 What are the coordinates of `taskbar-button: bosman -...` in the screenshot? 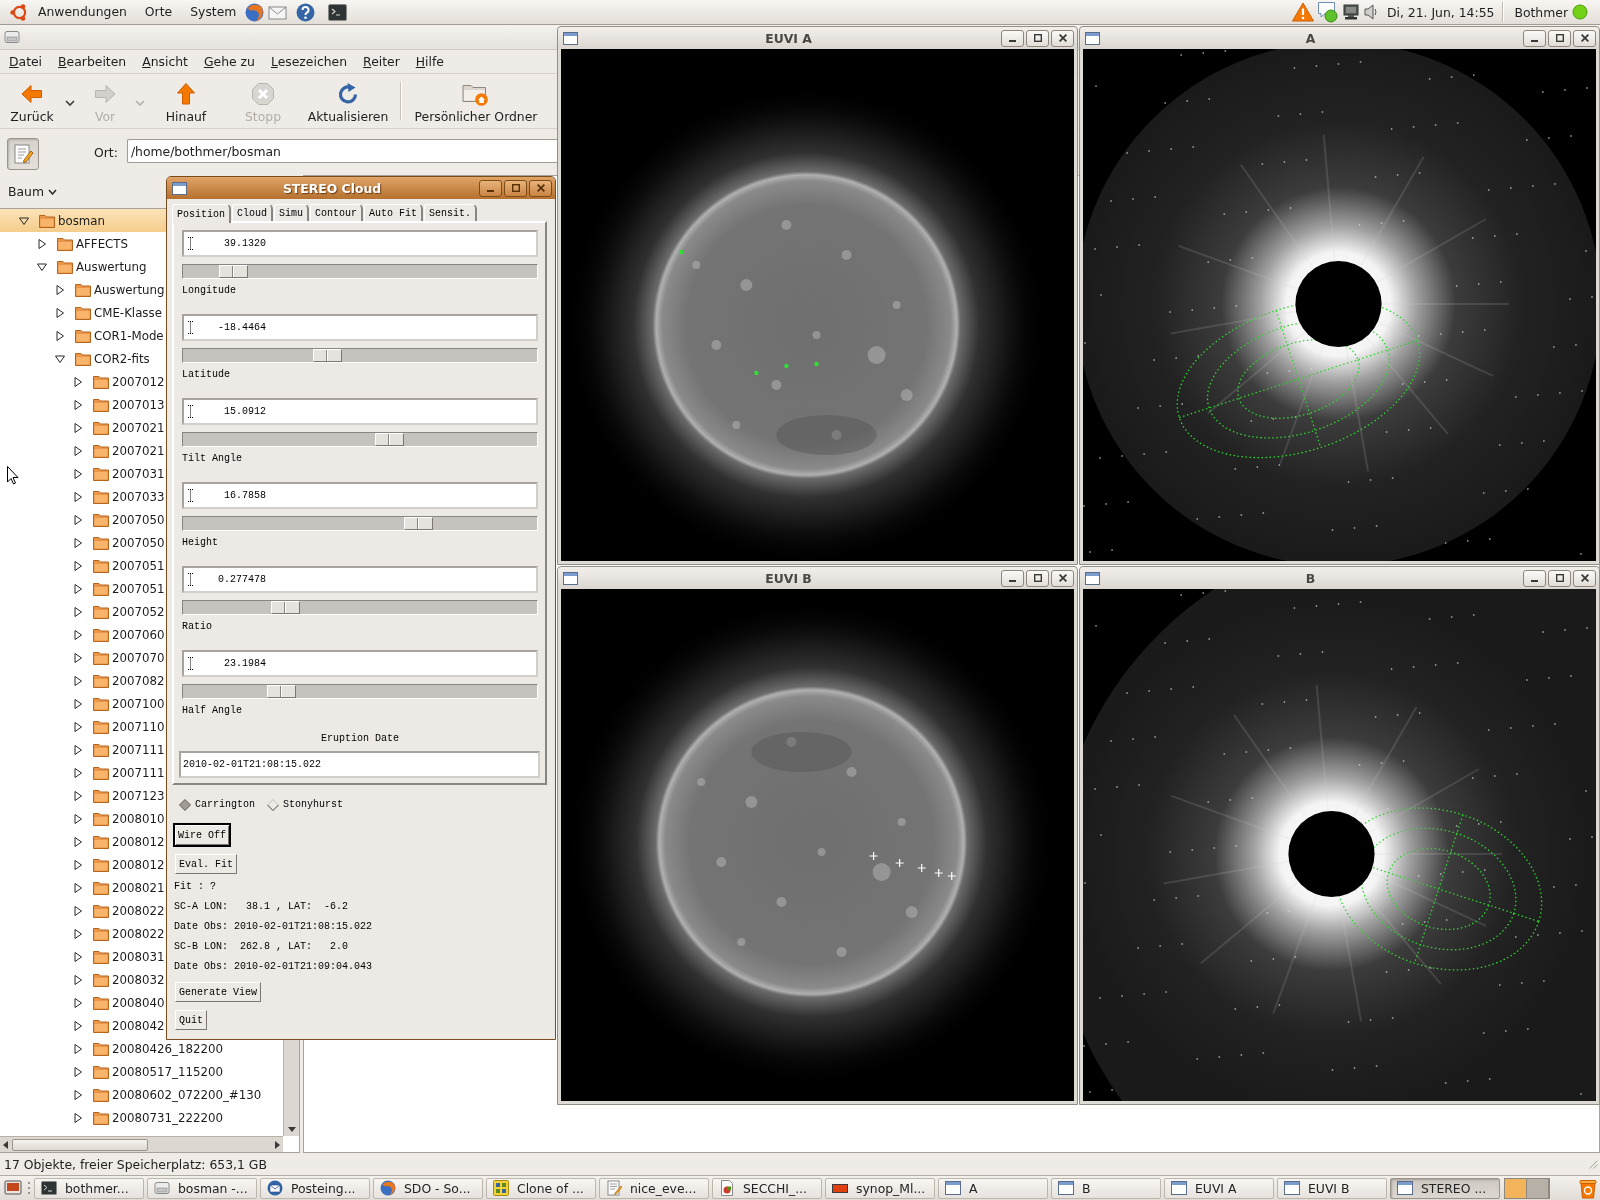 It's located at (202, 1188).